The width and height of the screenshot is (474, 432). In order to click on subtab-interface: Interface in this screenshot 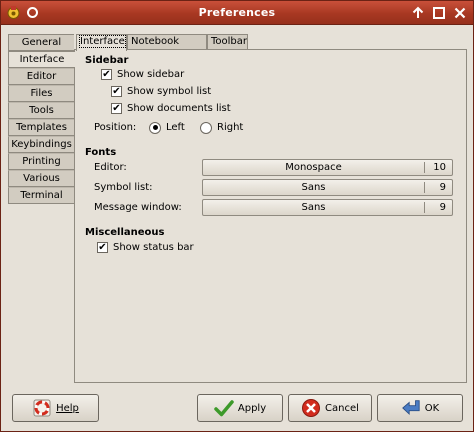, I will do `click(101, 42)`.